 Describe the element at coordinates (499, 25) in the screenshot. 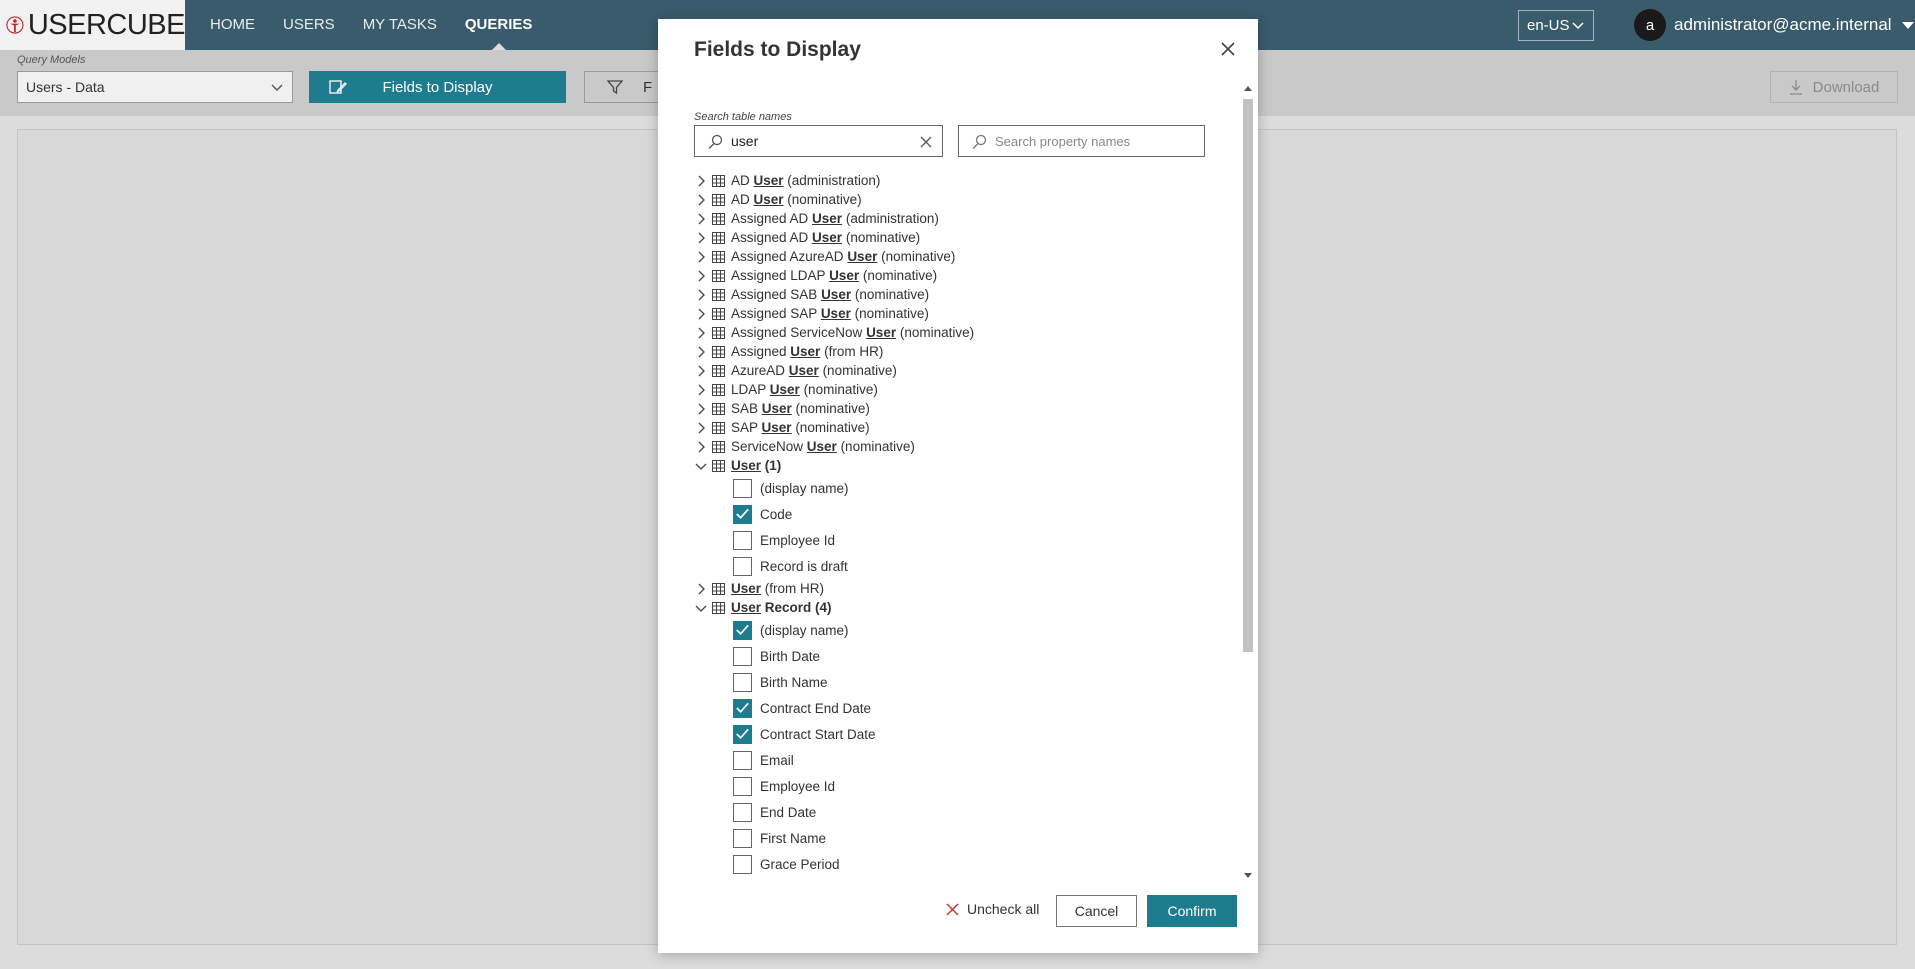

I see `nav-queries: QUERIES` at that location.